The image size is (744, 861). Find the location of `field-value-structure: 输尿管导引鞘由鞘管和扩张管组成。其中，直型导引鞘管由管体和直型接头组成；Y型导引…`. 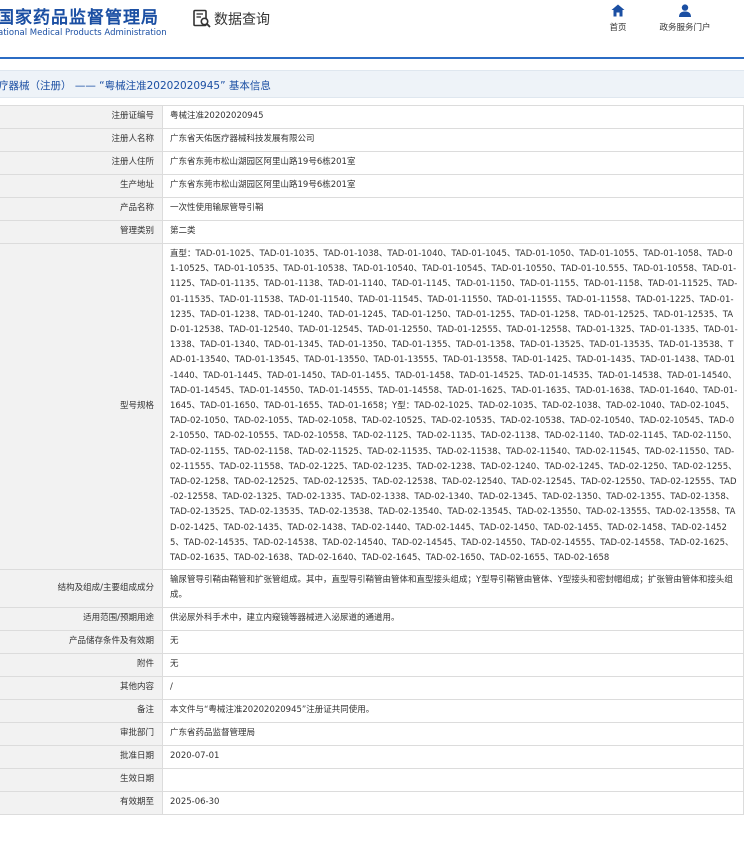

field-value-structure: 输尿管导引鞘由鞘管和扩张管组成。其中，直型导引鞘管由管体和直型接头组成；Y型导引… is located at coordinates (453, 588).